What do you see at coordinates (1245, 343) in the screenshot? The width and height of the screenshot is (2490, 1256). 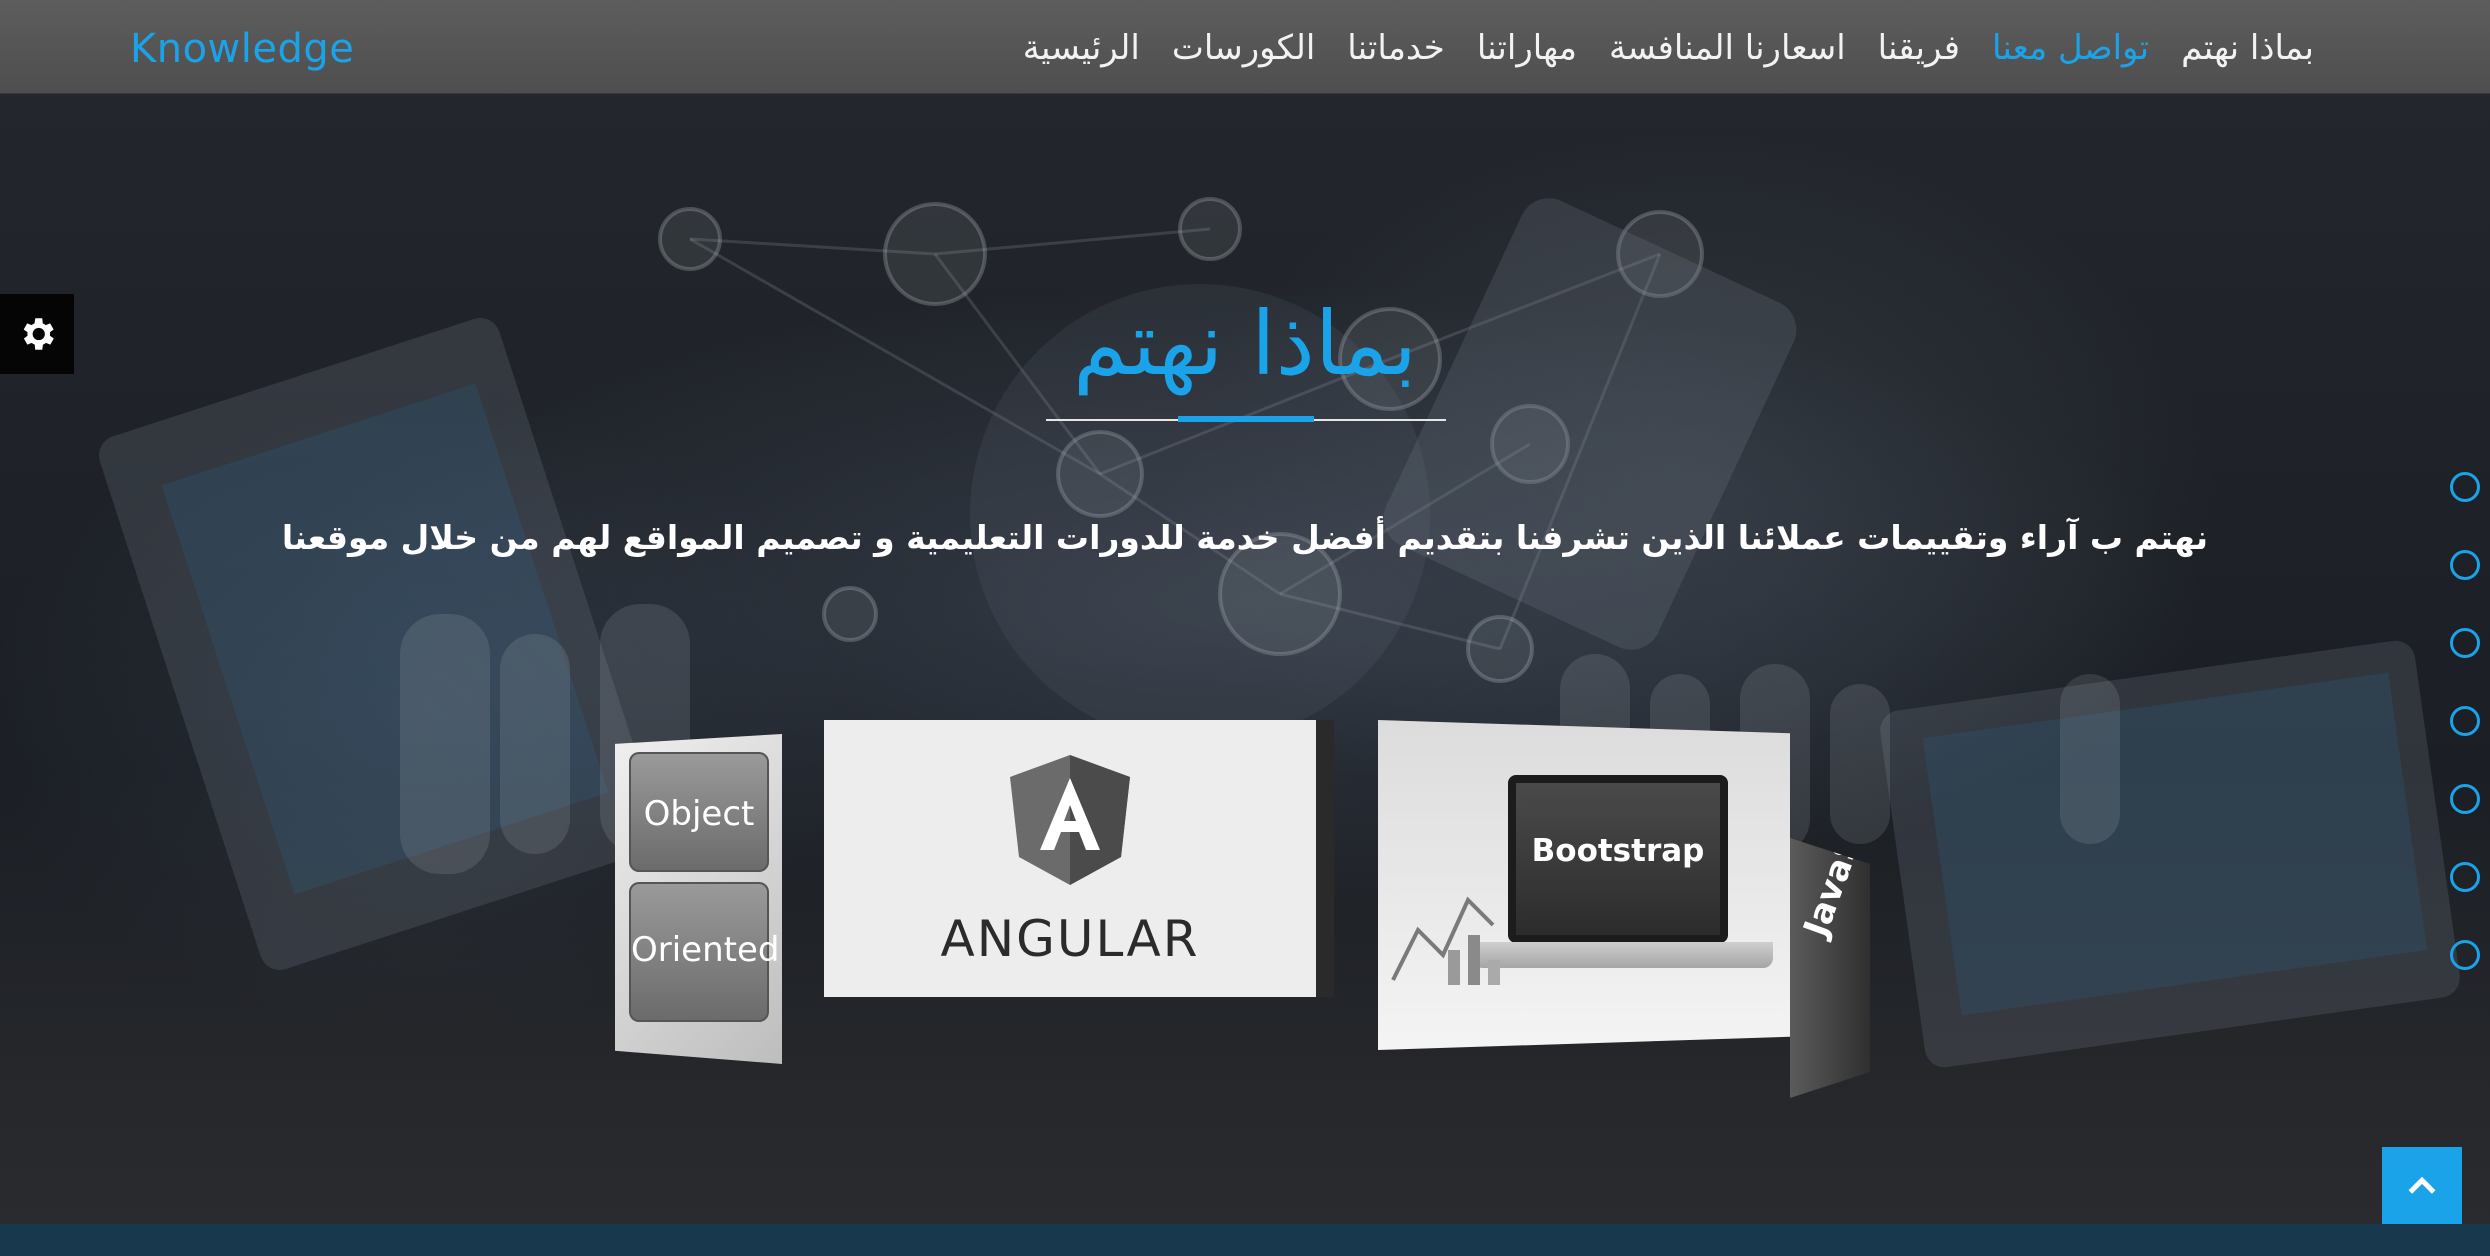 I see `section-title: بماذا نهتم` at bounding box center [1245, 343].